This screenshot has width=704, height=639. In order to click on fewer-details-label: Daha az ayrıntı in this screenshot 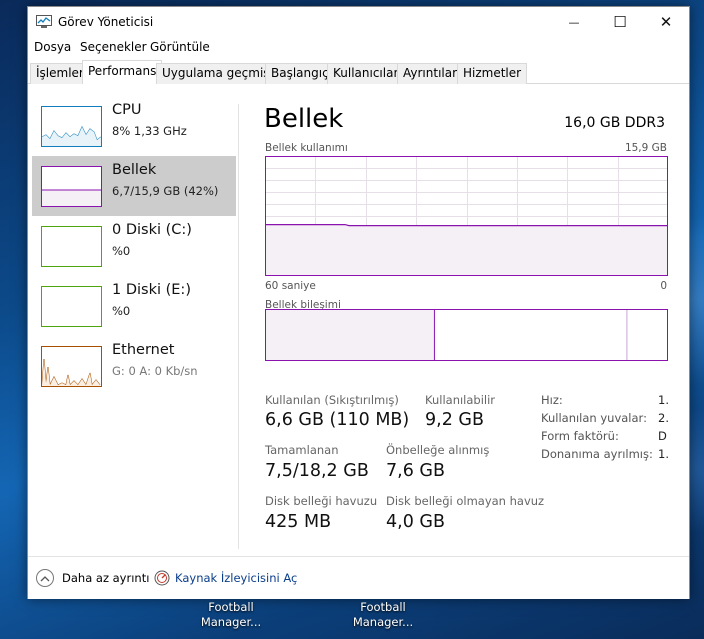, I will do `click(106, 578)`.